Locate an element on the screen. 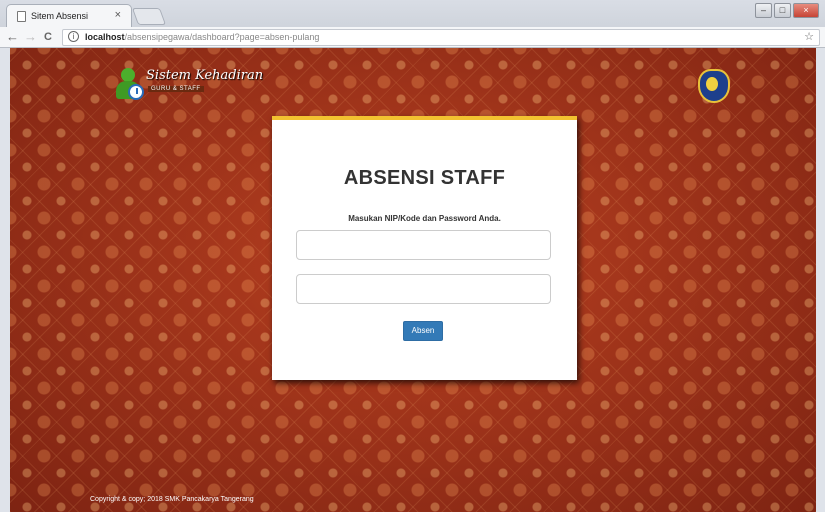 This screenshot has width=825, height=512. browser-tab: Sitem Absensi × is located at coordinates (69, 15).